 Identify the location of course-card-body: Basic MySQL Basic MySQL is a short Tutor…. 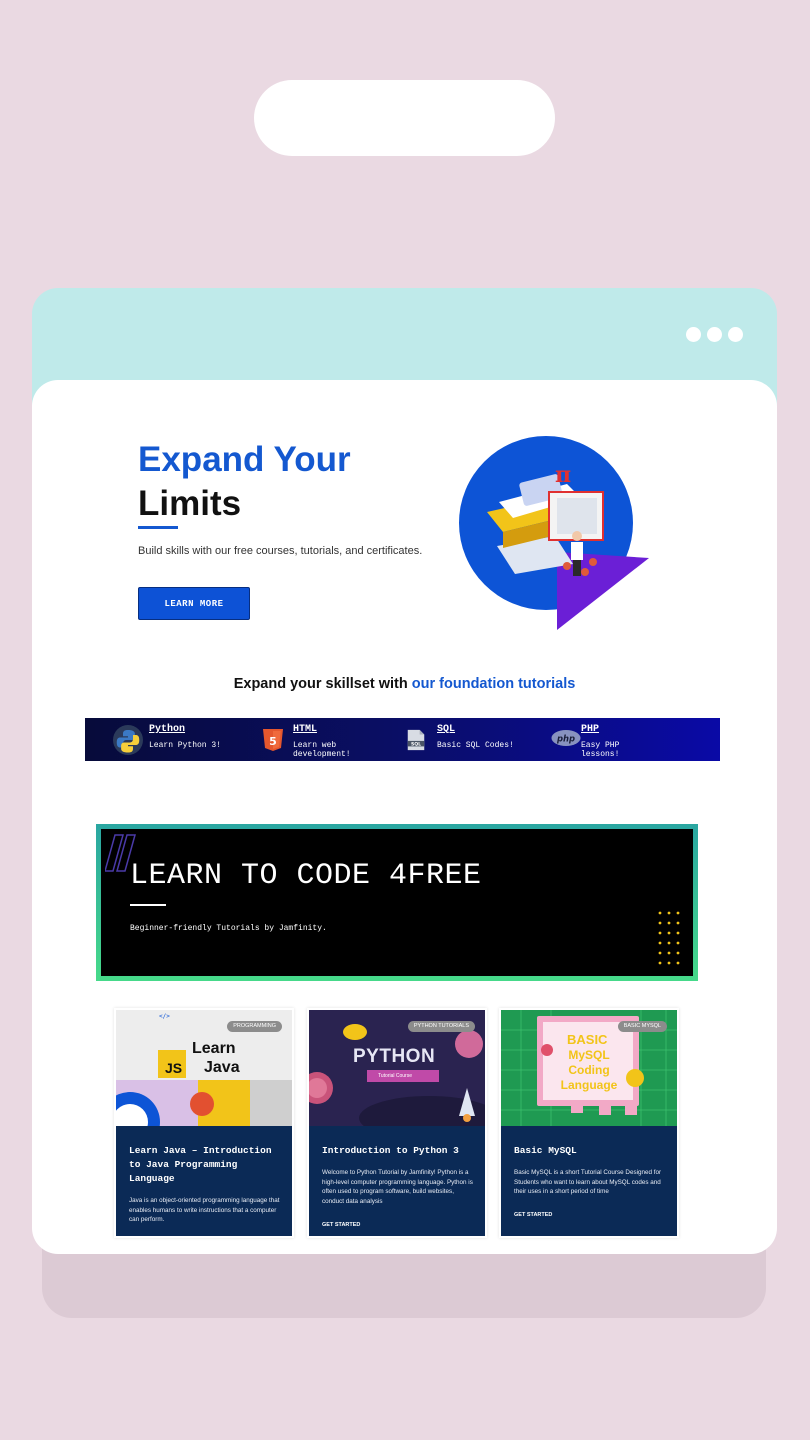
(589, 1181).